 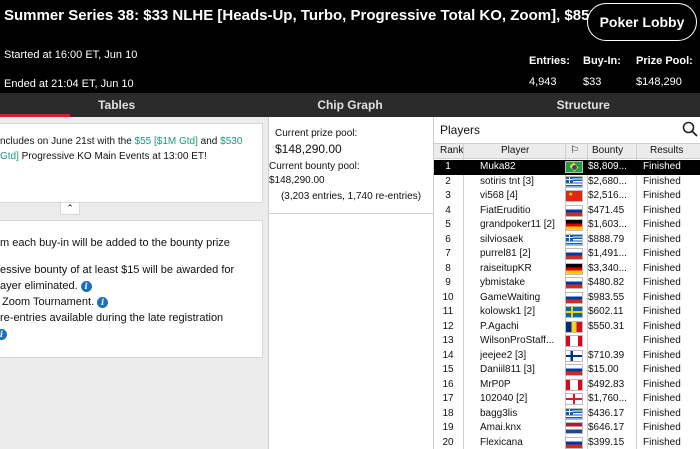 What do you see at coordinates (116, 105) in the screenshot?
I see `tab-tables: Tables` at bounding box center [116, 105].